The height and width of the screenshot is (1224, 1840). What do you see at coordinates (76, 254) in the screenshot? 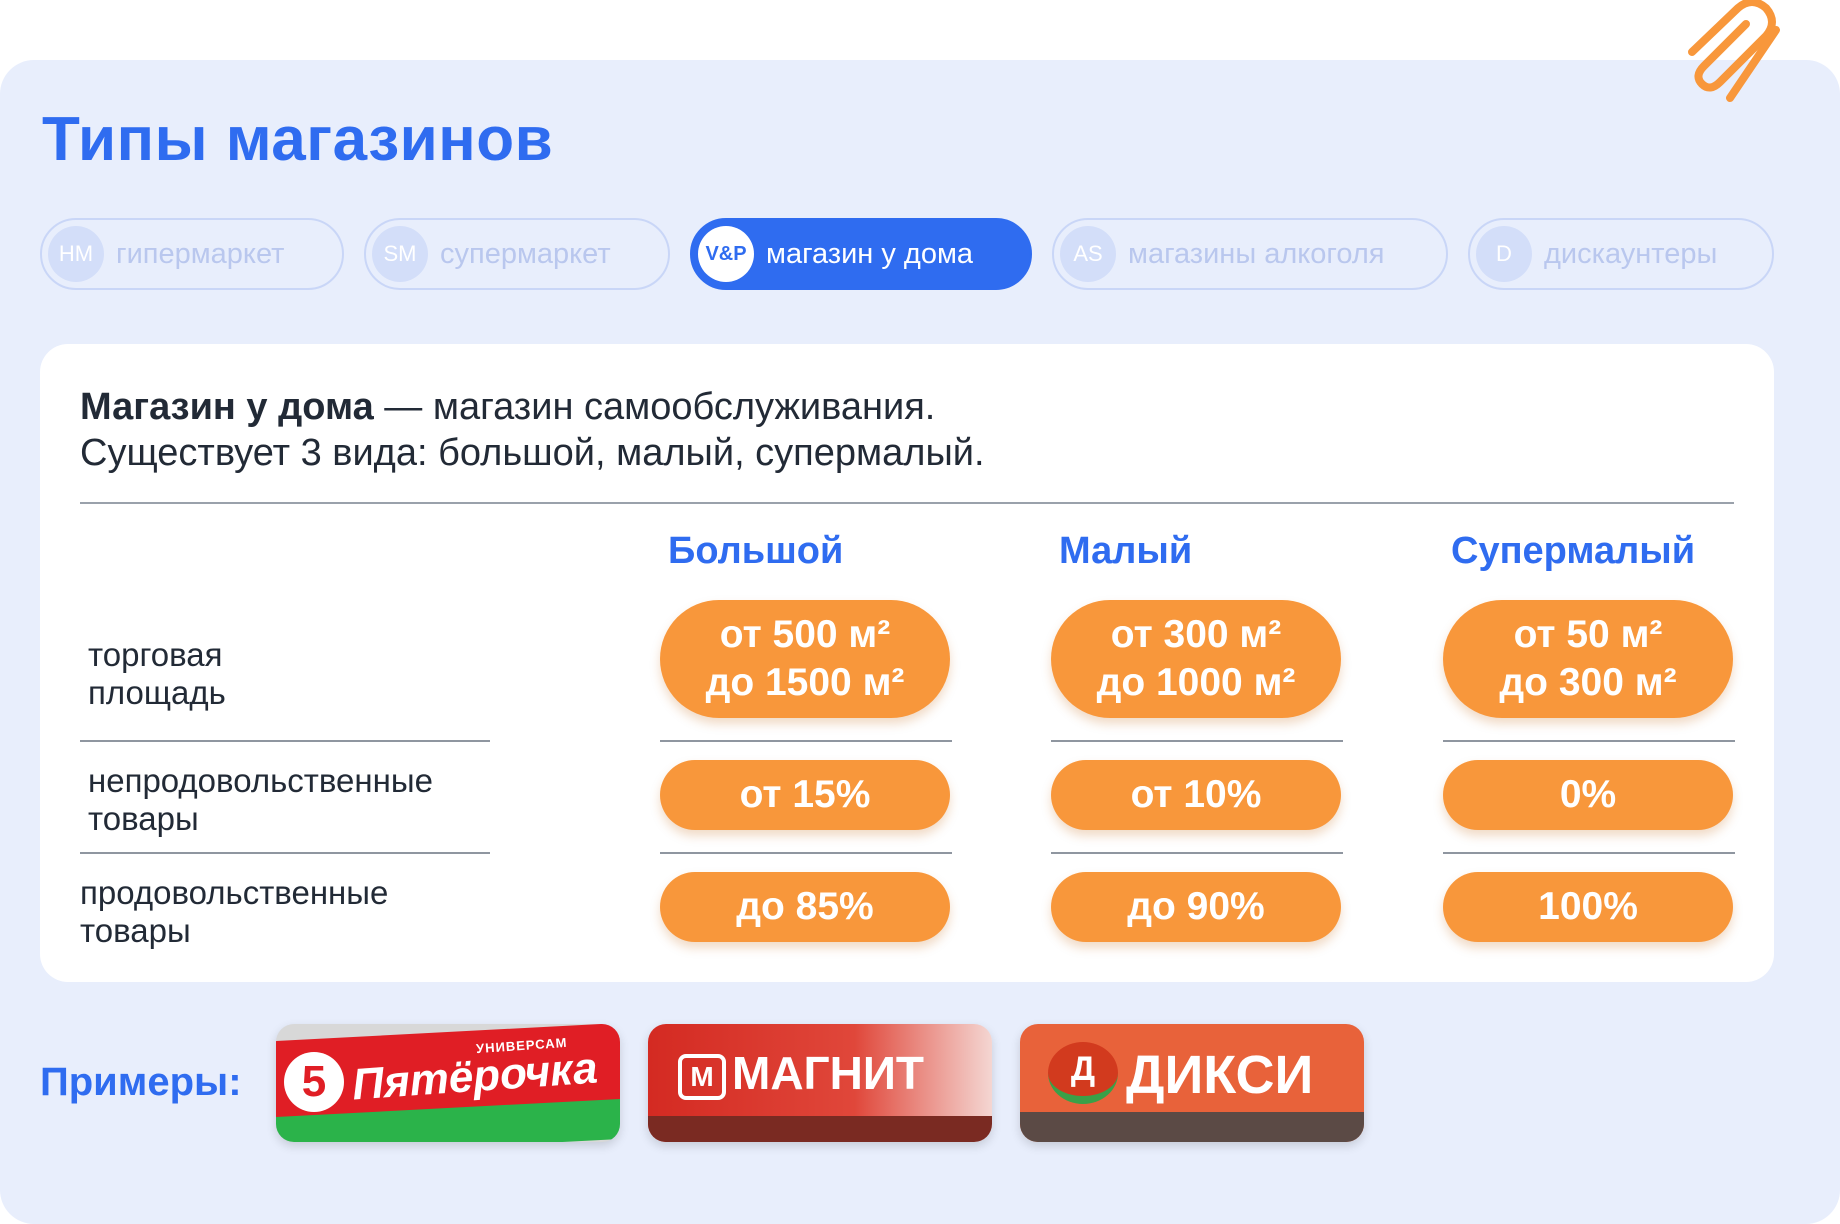
I see `tab-abbr-icon: HM` at bounding box center [76, 254].